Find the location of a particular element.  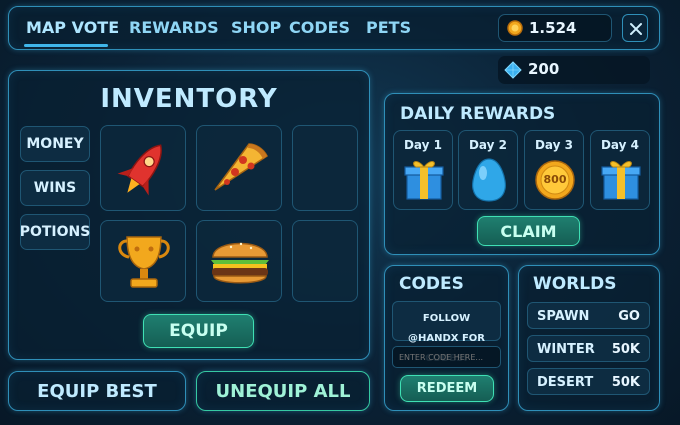

pizza-icon is located at coordinates (241, 167).